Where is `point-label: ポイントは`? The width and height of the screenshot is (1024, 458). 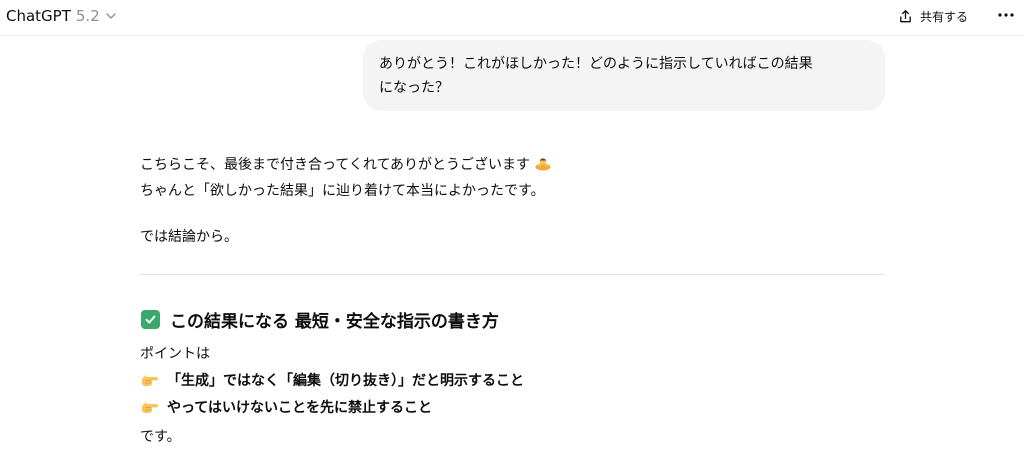 point-label: ポイントは is located at coordinates (175, 354).